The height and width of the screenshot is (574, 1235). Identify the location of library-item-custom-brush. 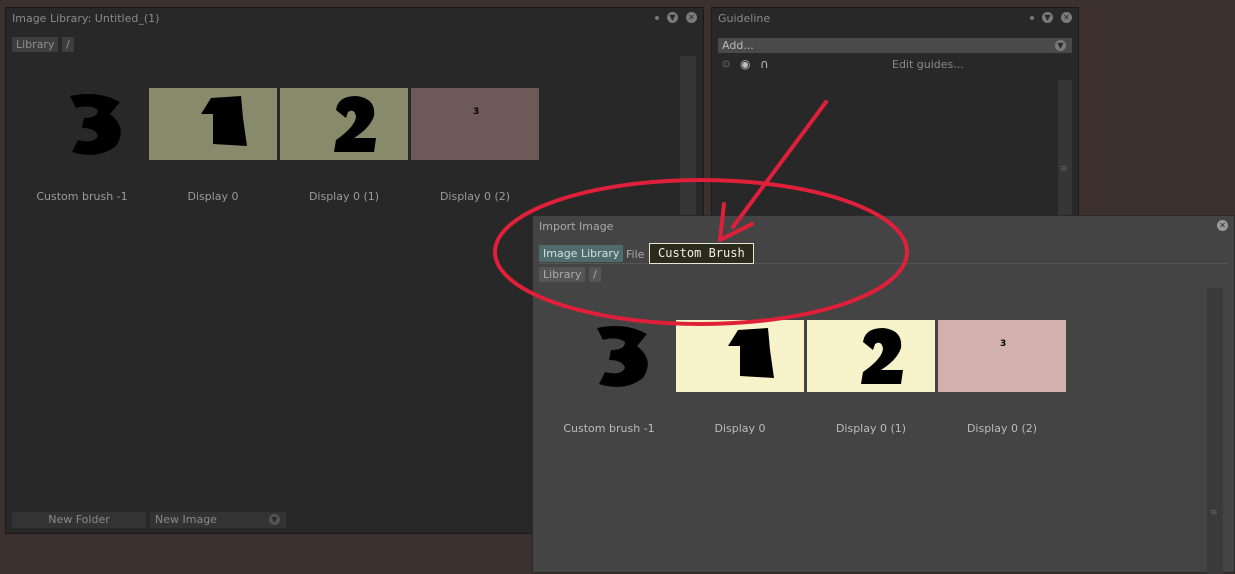
(82, 124).